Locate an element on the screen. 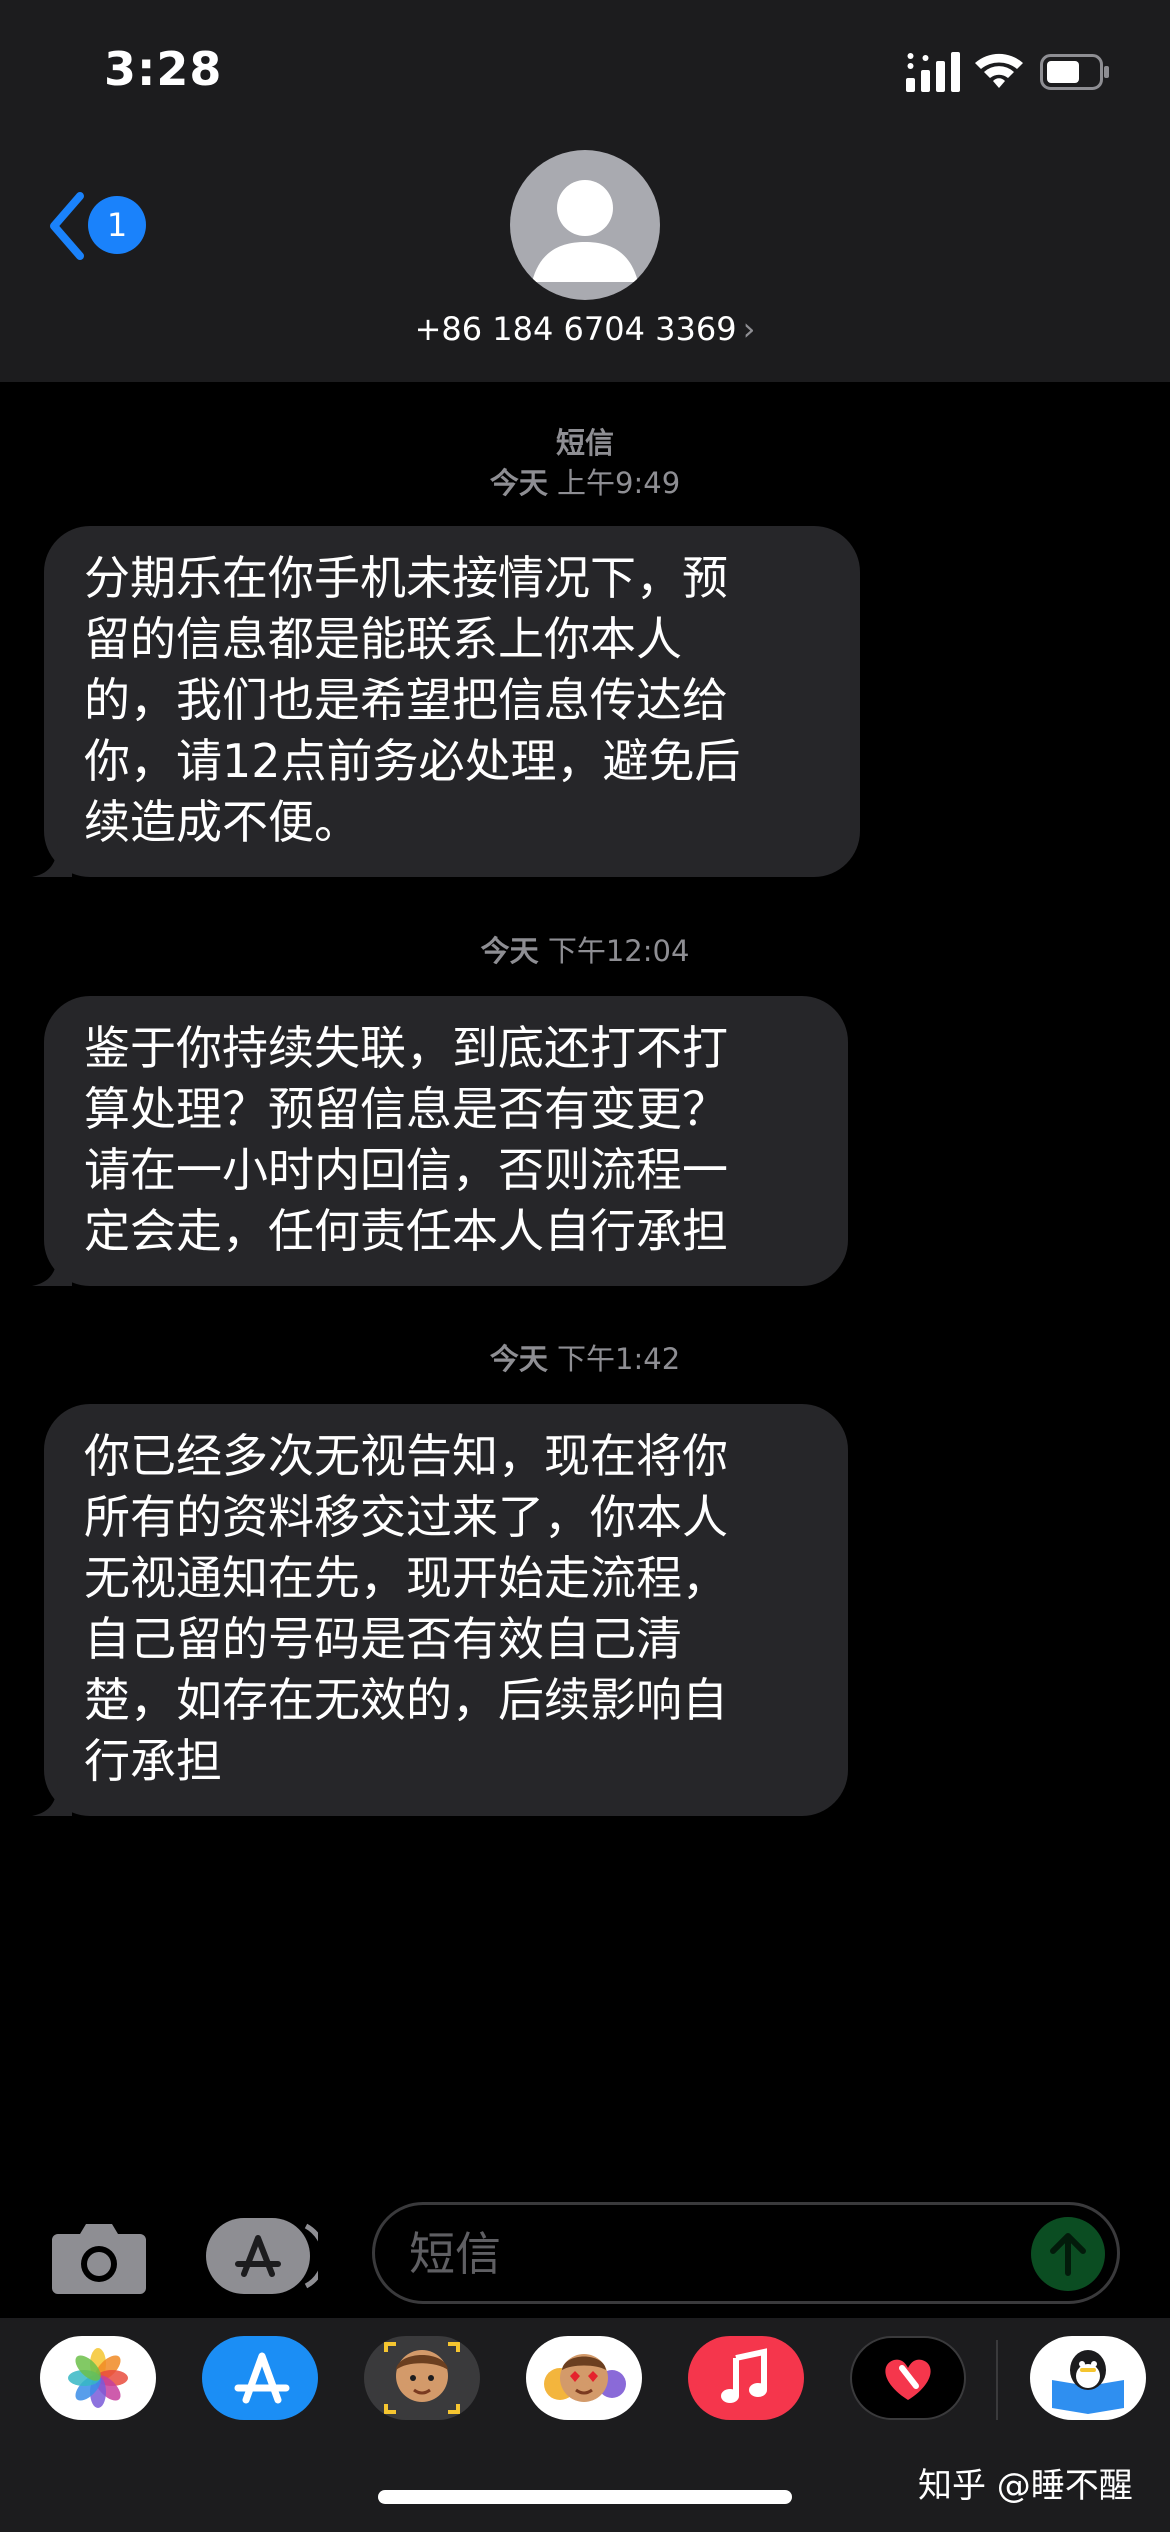  message-line: 楚，如存在无效的，后续影响自 is located at coordinates (406, 1700).